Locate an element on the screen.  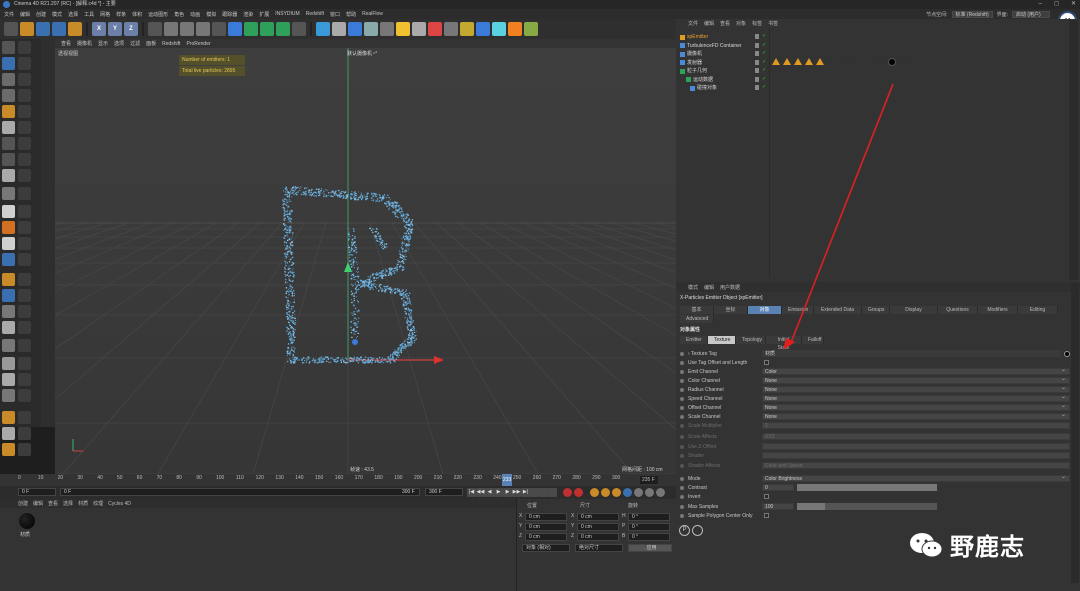
menu-item-12: 模拟 is located at coordinates (211, 14).